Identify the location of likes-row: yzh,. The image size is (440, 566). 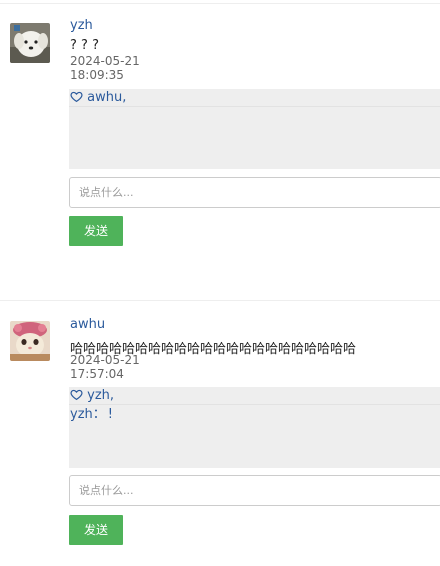
(254, 396).